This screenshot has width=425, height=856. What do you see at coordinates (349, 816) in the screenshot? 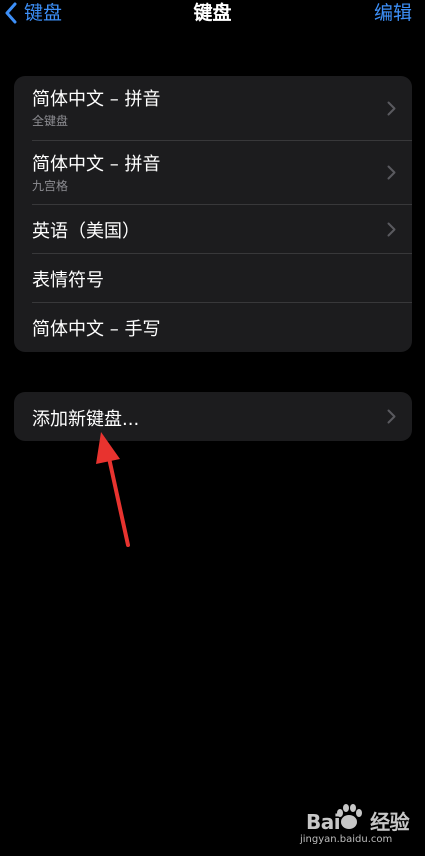
I see `paw-logo-icon` at bounding box center [349, 816].